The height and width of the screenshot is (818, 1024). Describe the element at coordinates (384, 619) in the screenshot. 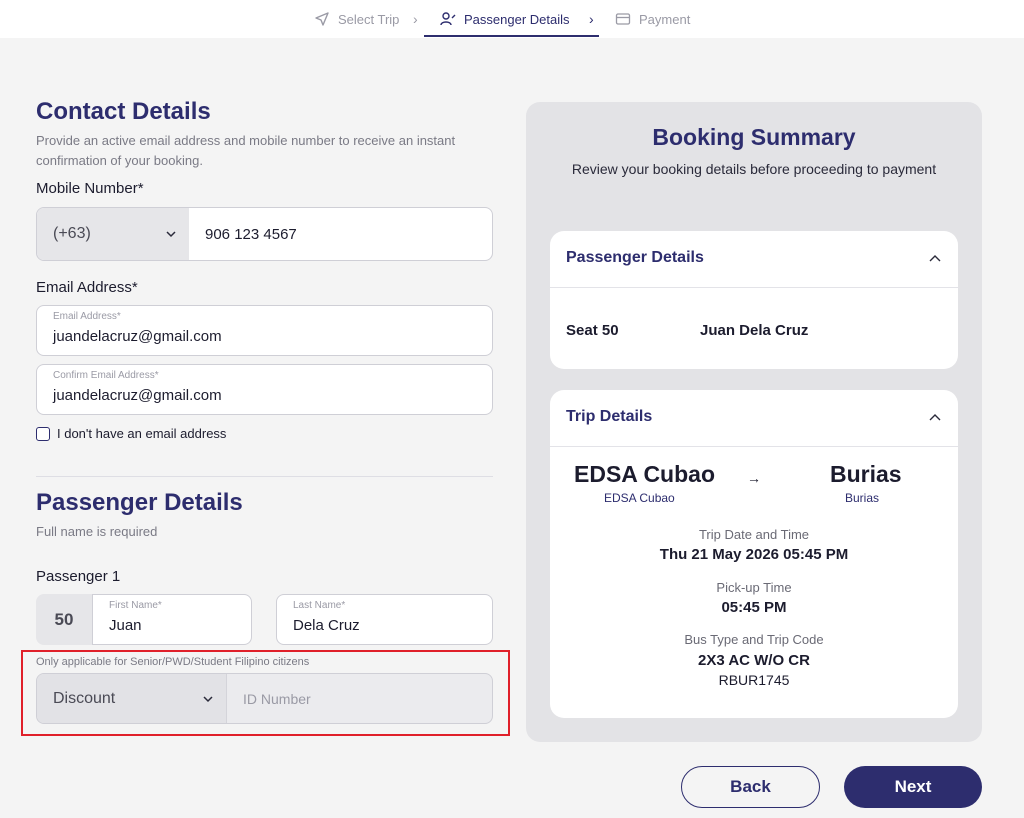

I see `last-name-field: Last Name* Dela Cruz` at that location.